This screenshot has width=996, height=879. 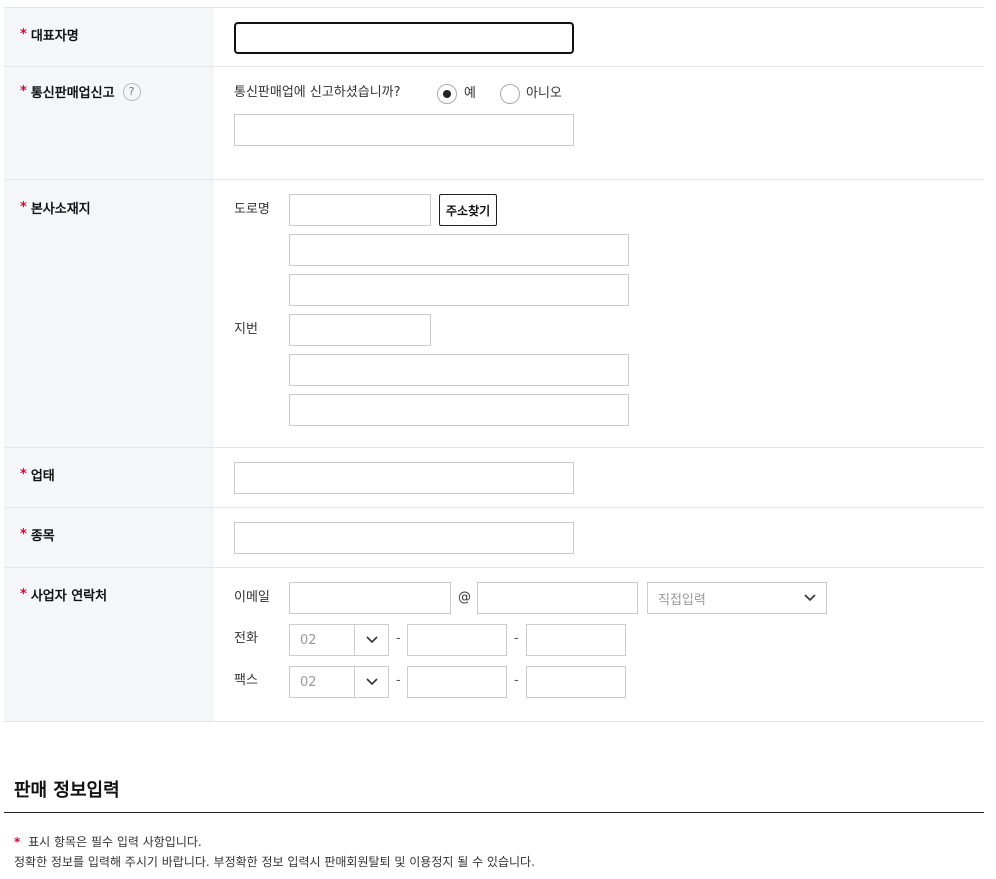 I want to click on required-notice: * 표시 항목은 필수 입력 사항입니다., so click(x=108, y=841).